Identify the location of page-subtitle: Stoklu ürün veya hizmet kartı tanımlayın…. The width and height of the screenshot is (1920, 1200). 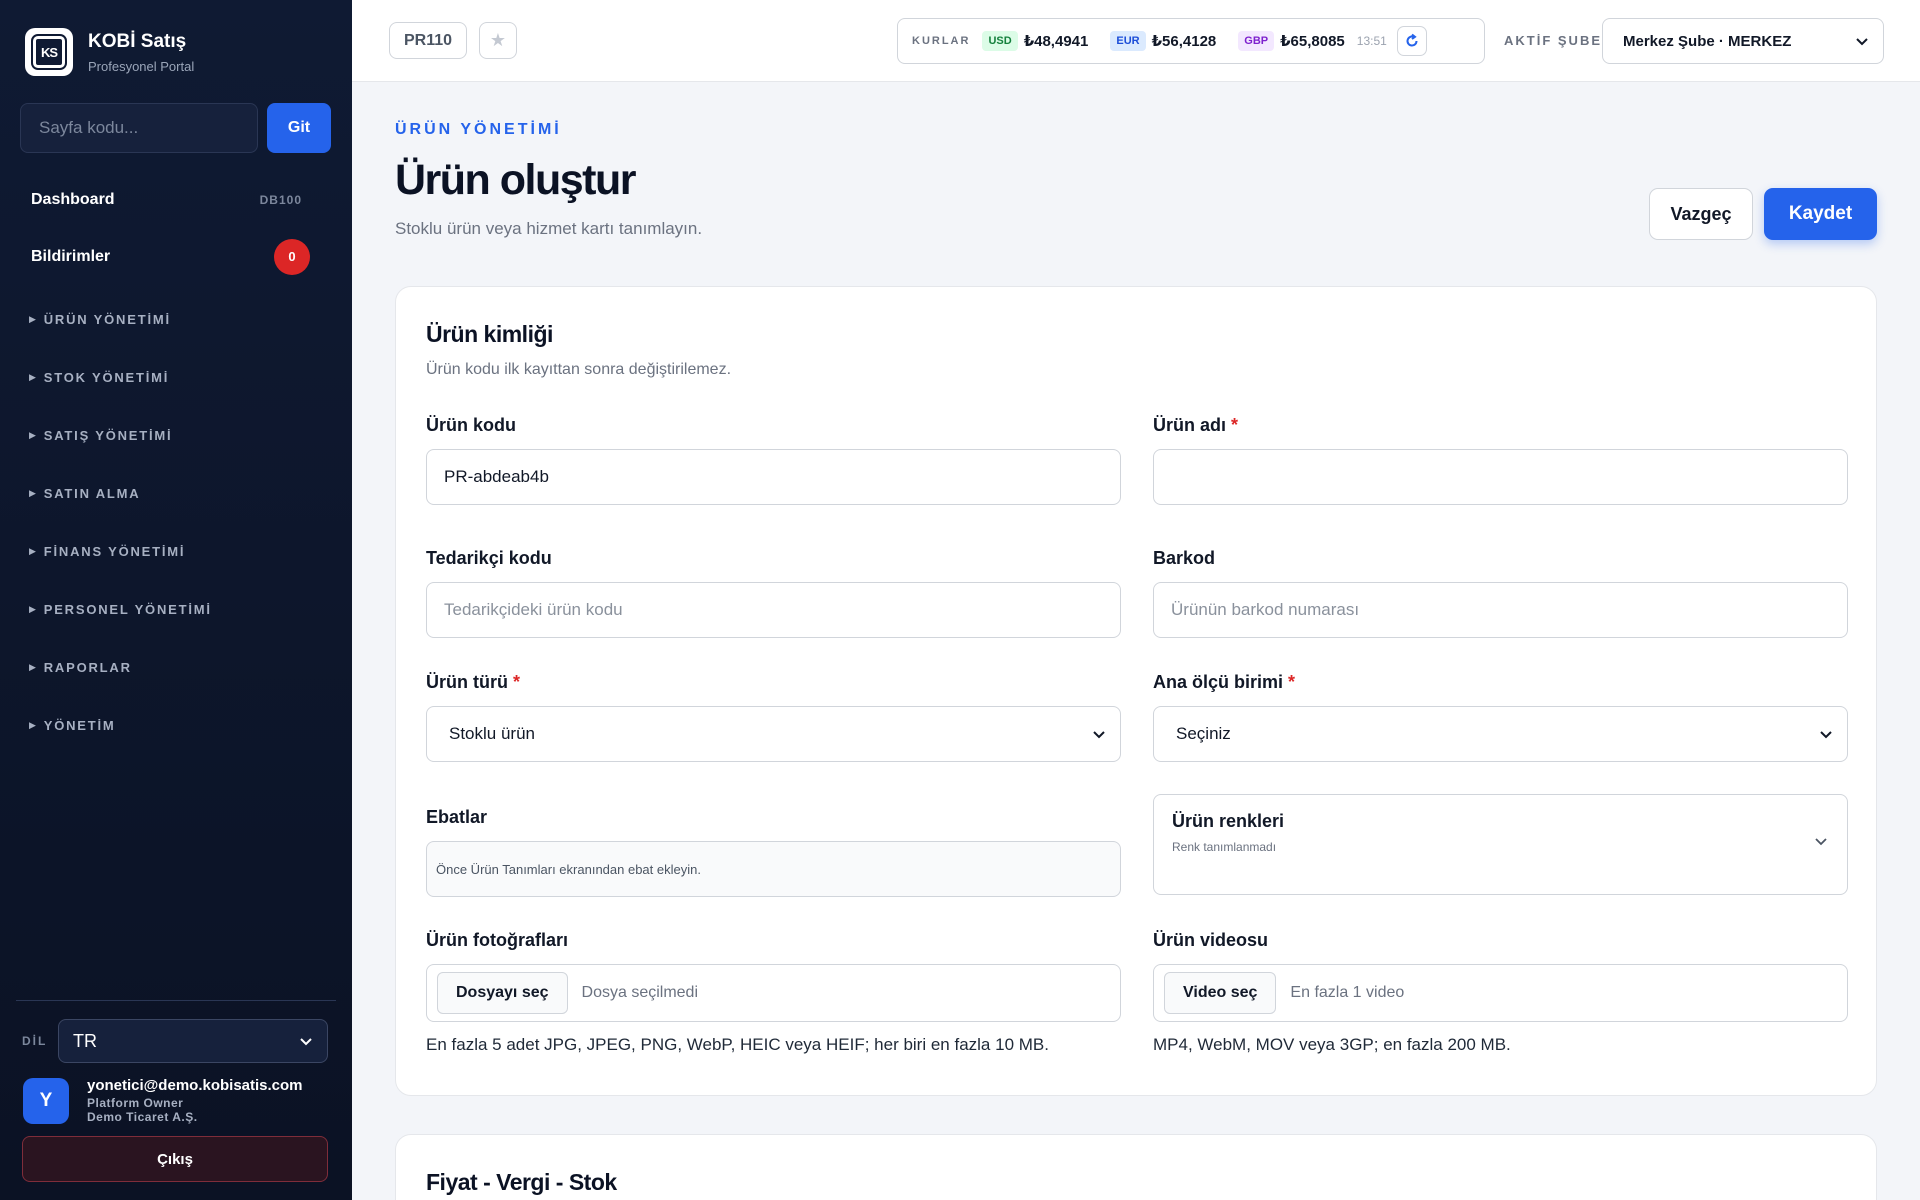
(549, 228).